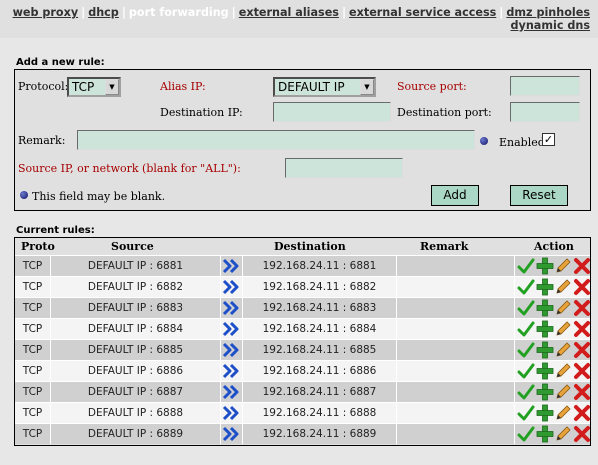  Describe the element at coordinates (302, 265) in the screenshot. I see `table-row: TCP DEFAULT IP : 6881 192.168.24.11 : 6881` at that location.